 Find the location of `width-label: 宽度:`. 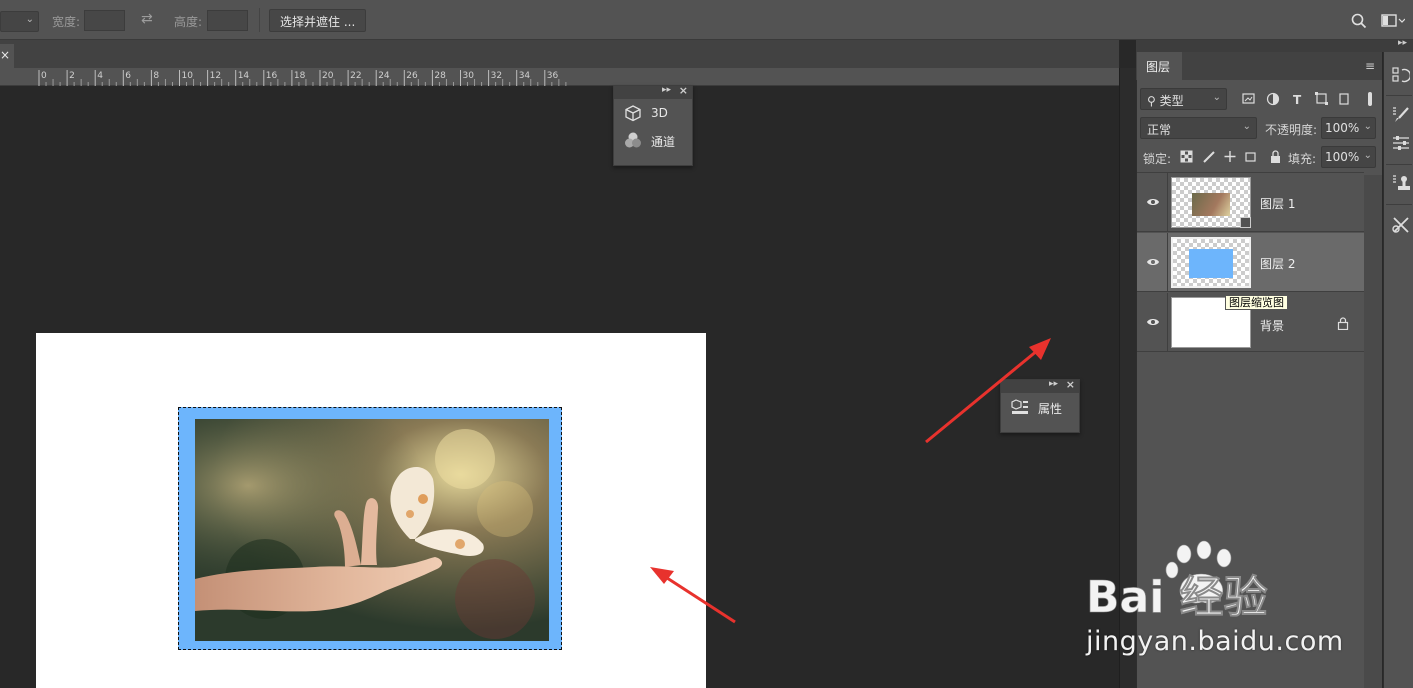

width-label: 宽度: is located at coordinates (66, 22).